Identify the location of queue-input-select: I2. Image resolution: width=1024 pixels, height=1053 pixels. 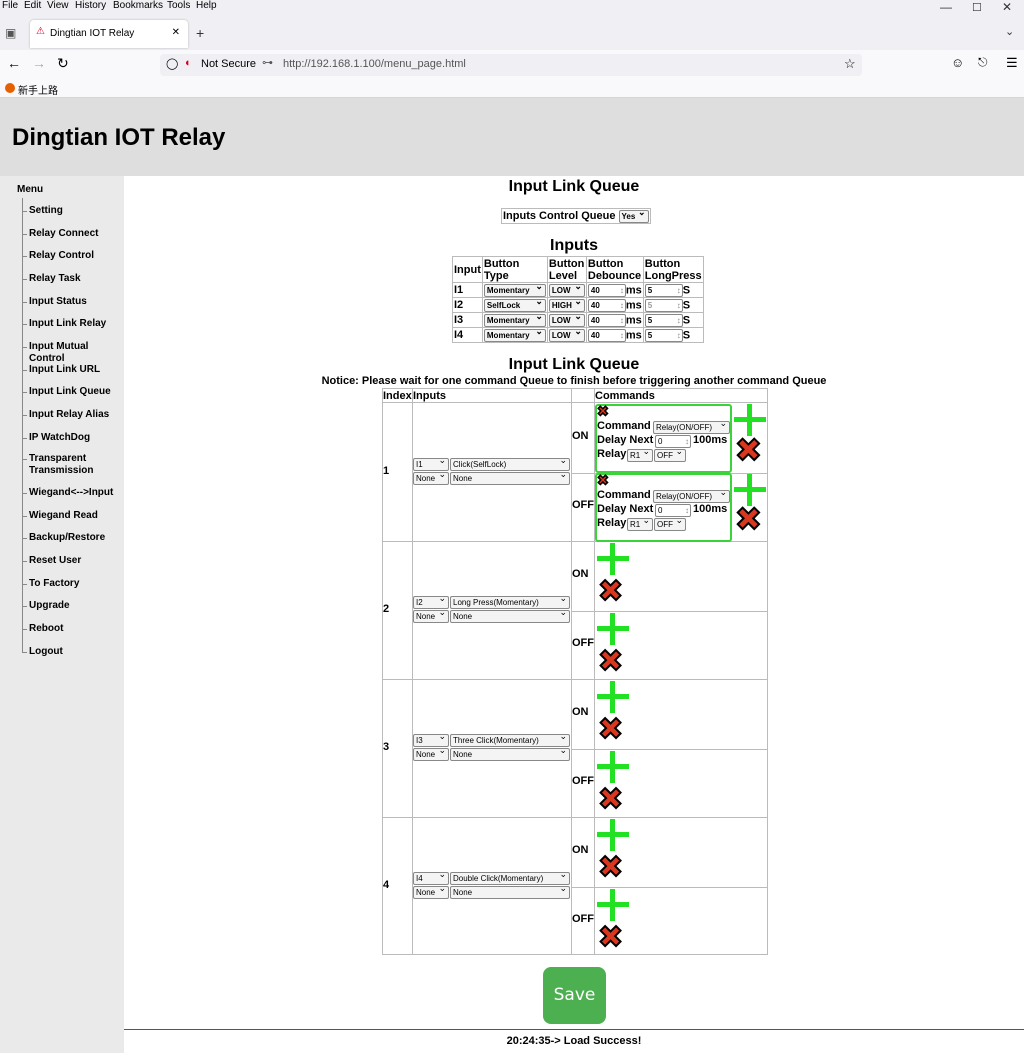
(431, 602).